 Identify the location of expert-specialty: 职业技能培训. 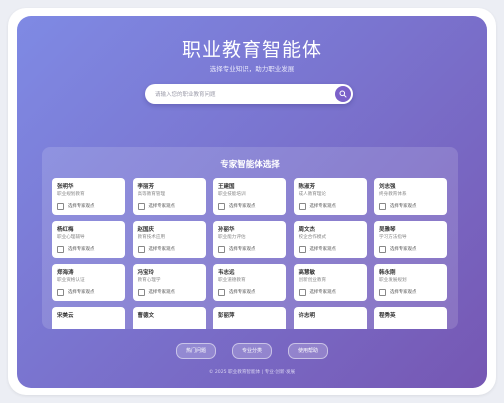
(232, 194).